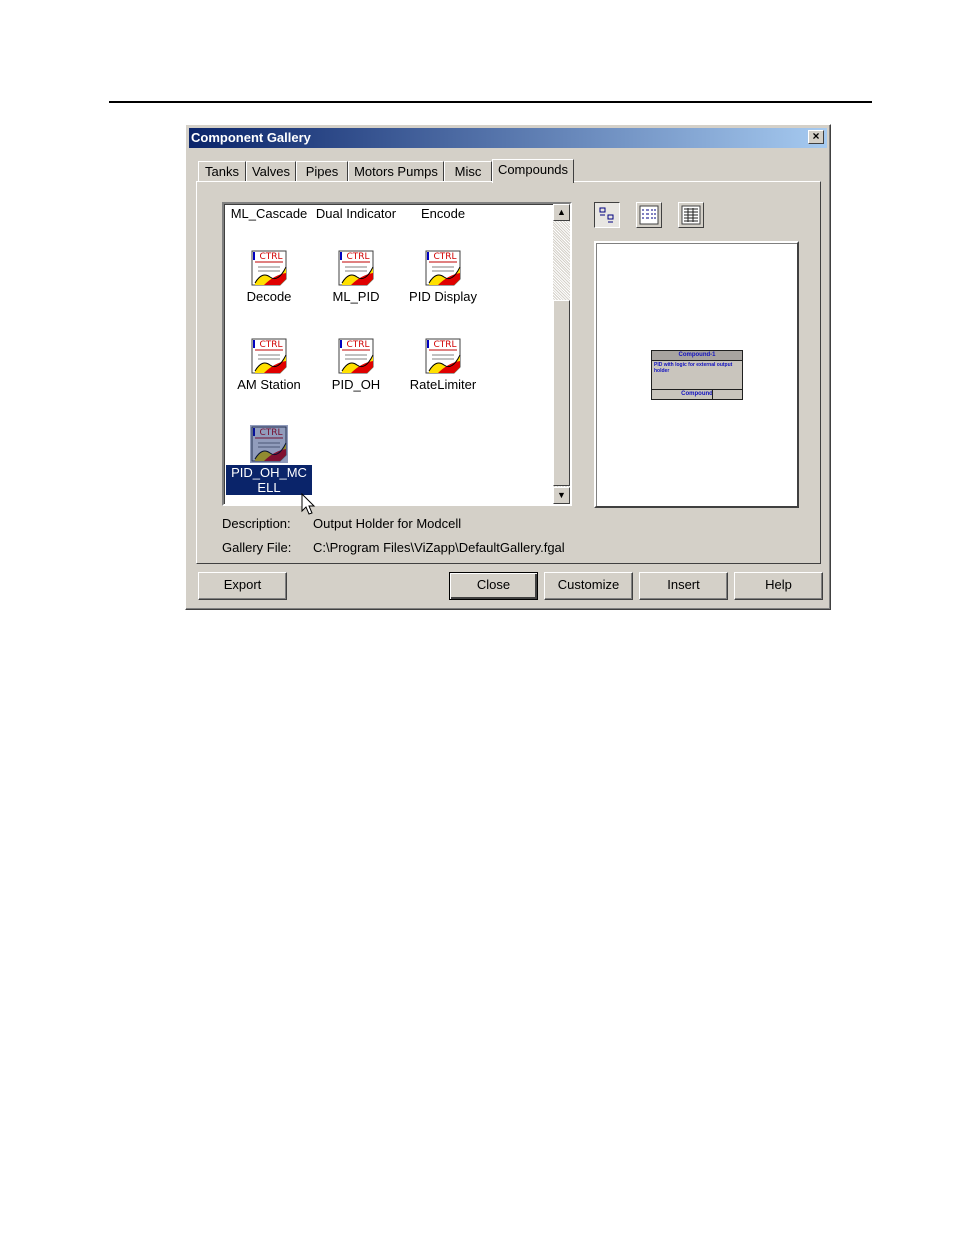 The height and width of the screenshot is (1235, 954). Describe the element at coordinates (322, 171) in the screenshot. I see `tab-pipes: Pipes` at that location.